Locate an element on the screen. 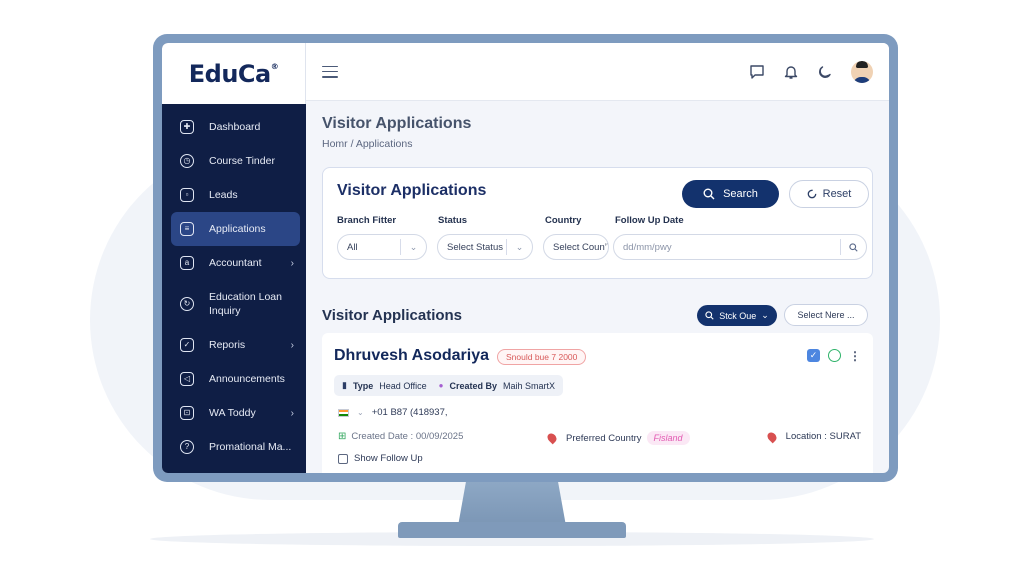  more-options-icon: ⋮ is located at coordinates (855, 356).